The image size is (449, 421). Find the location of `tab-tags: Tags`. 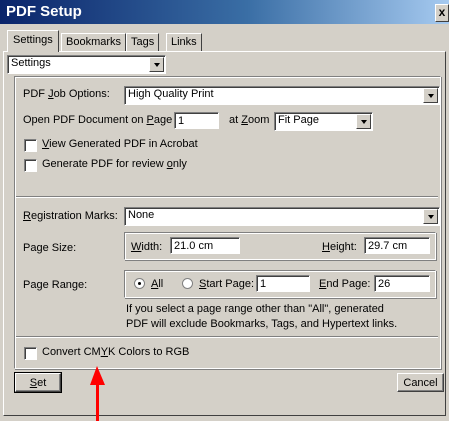

tab-tags: Tags is located at coordinates (143, 42).